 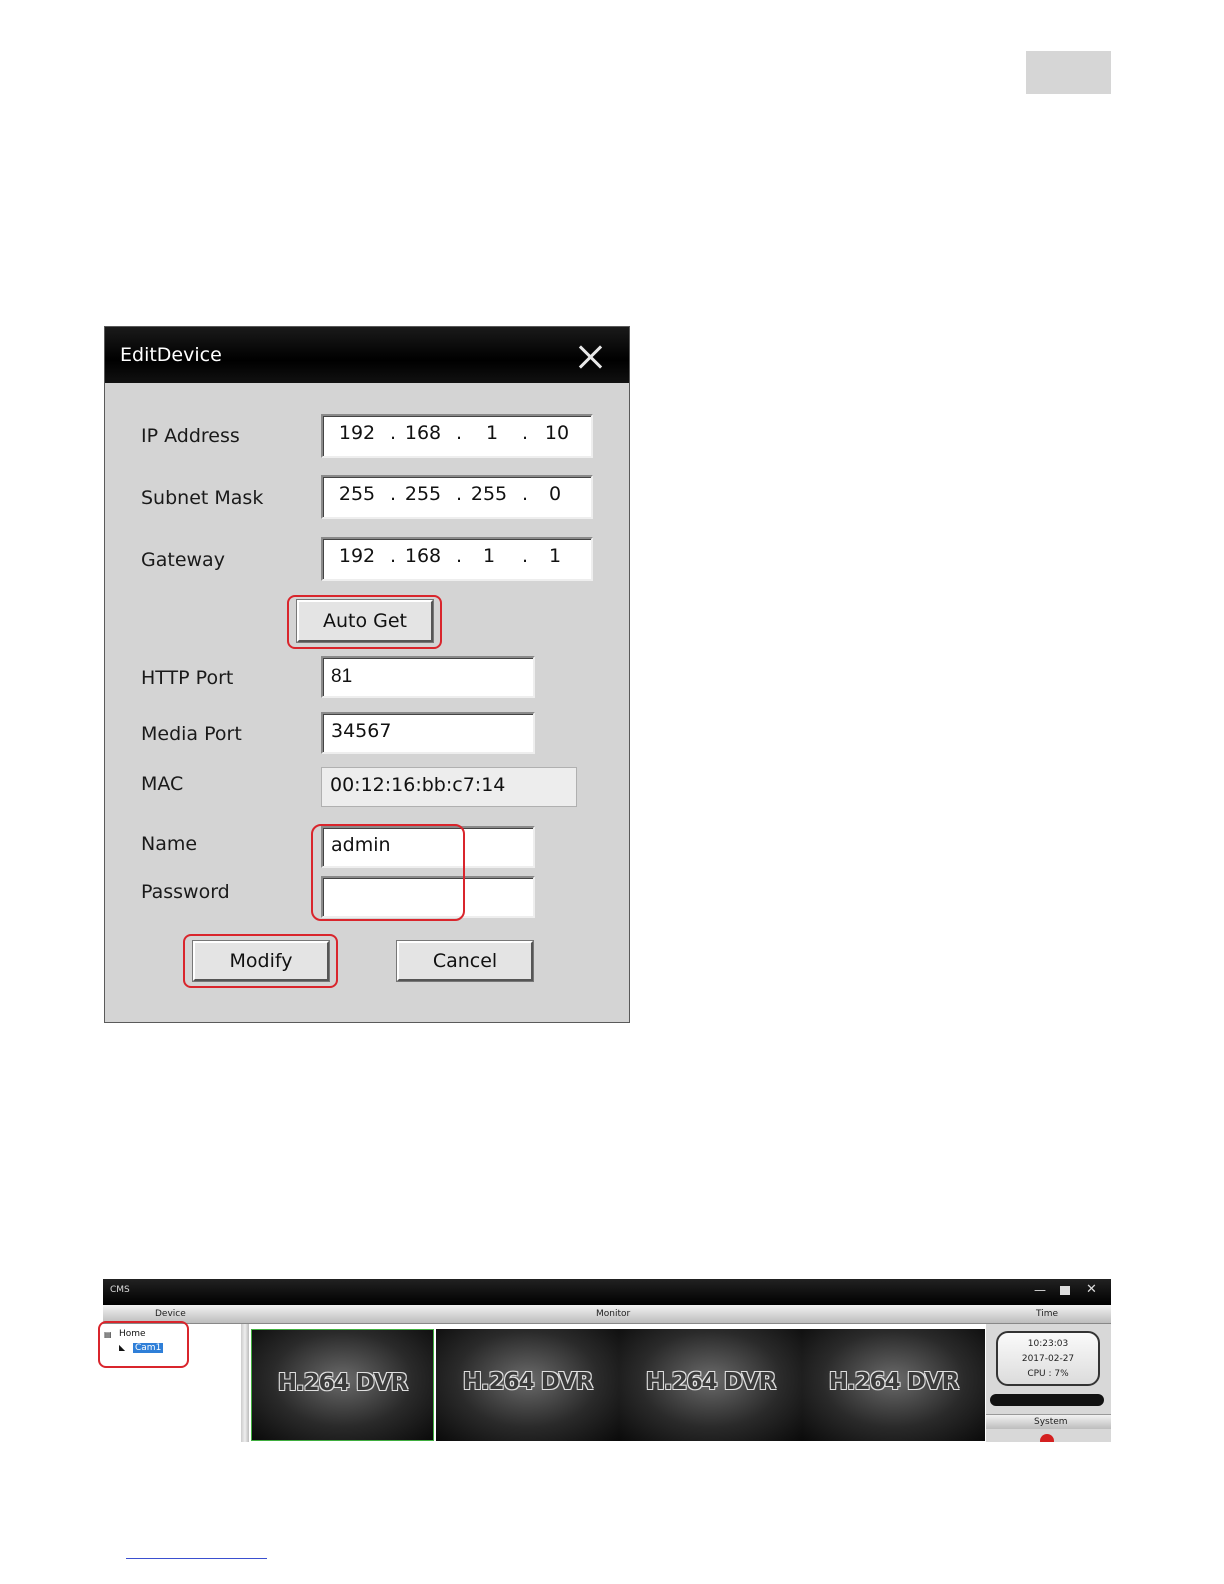 I want to click on http-port-value: 81, so click(x=342, y=676).